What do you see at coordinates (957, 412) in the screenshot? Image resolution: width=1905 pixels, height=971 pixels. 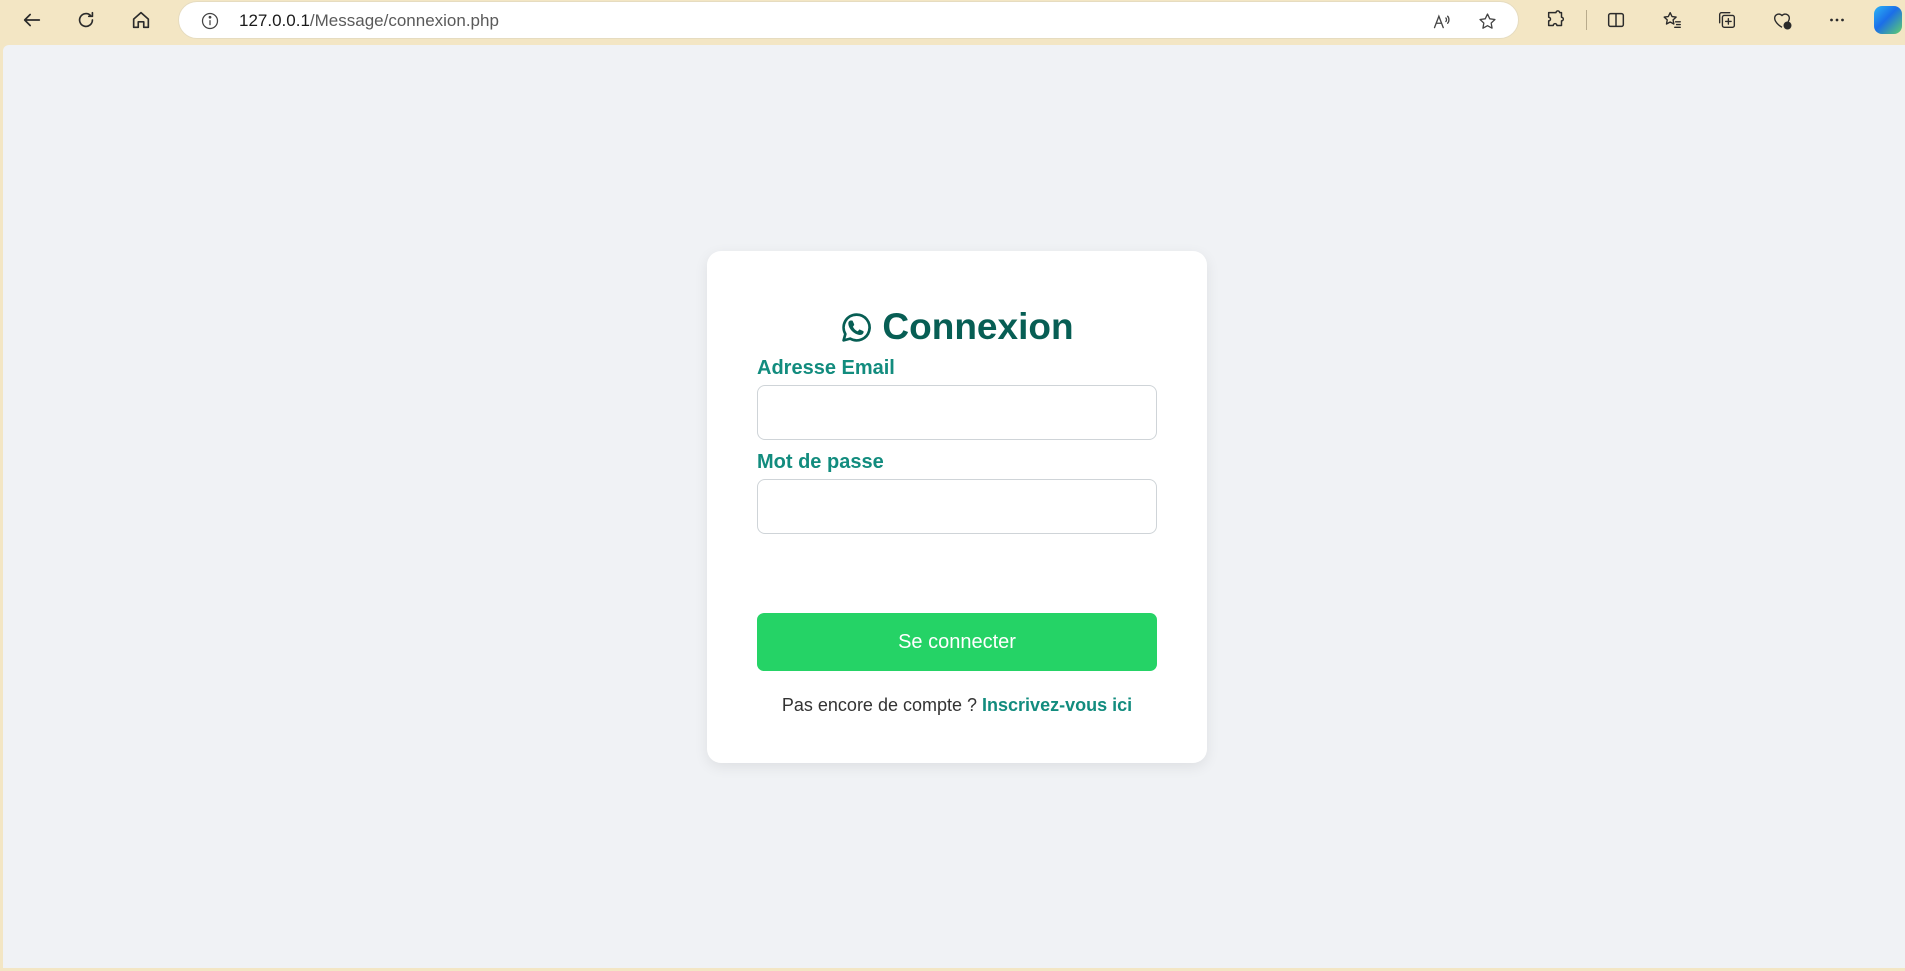 I see `email-field` at bounding box center [957, 412].